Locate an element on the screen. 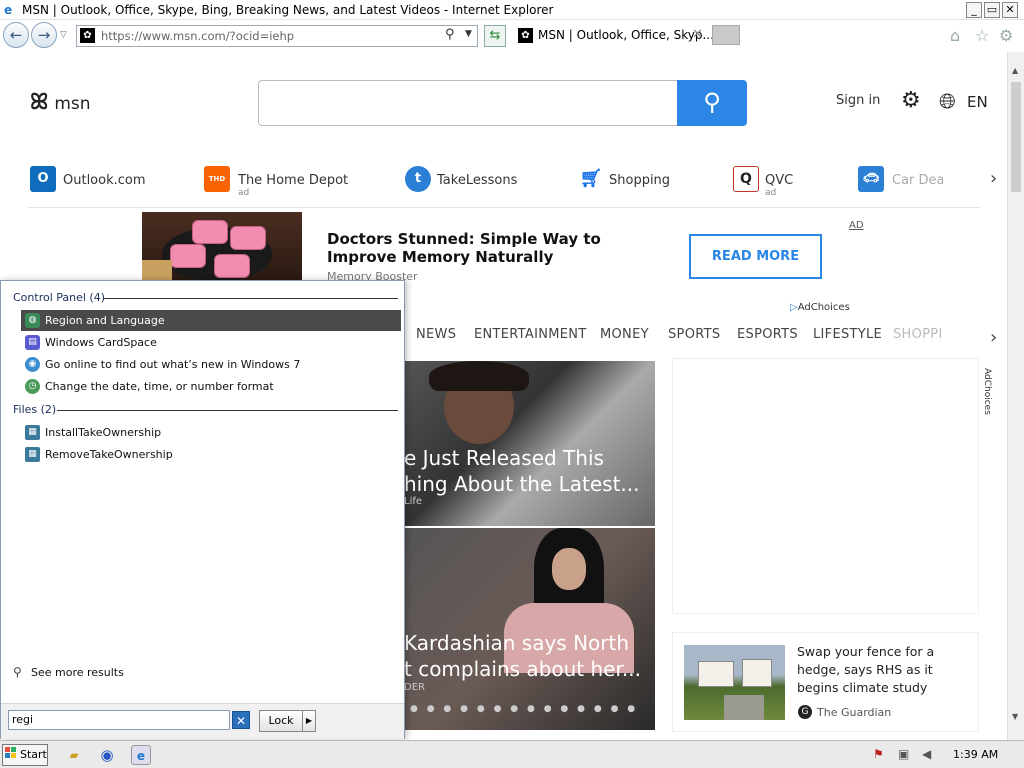 The height and width of the screenshot is (768, 1024). section-header-files: Files (2) is located at coordinates (34, 409).